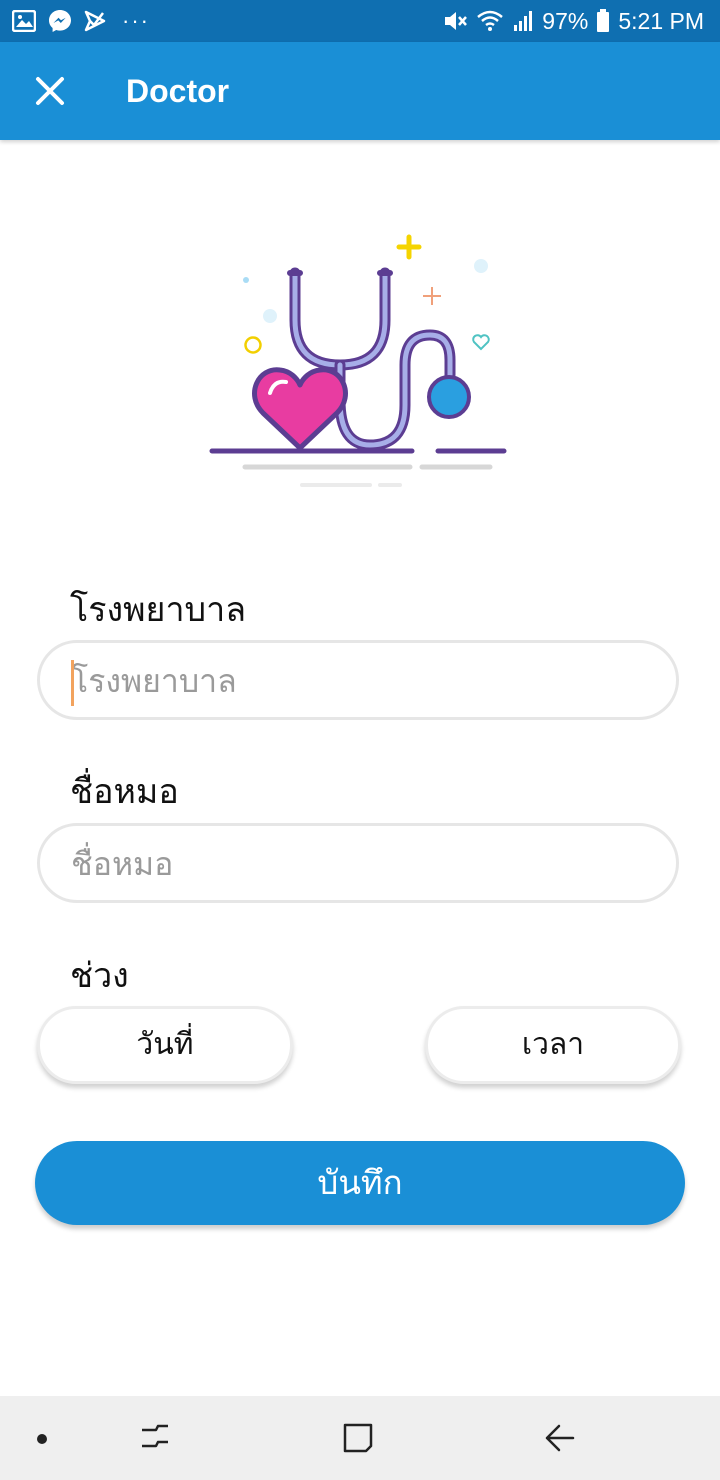 The image size is (720, 1480). What do you see at coordinates (154, 681) in the screenshot?
I see `hospital-placeholder: โรงพยาบาล` at bounding box center [154, 681].